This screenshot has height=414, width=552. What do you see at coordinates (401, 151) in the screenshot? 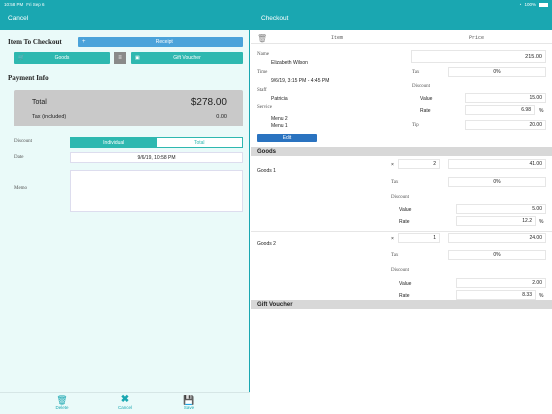
I see `goods-section-header: Goods` at bounding box center [401, 151].